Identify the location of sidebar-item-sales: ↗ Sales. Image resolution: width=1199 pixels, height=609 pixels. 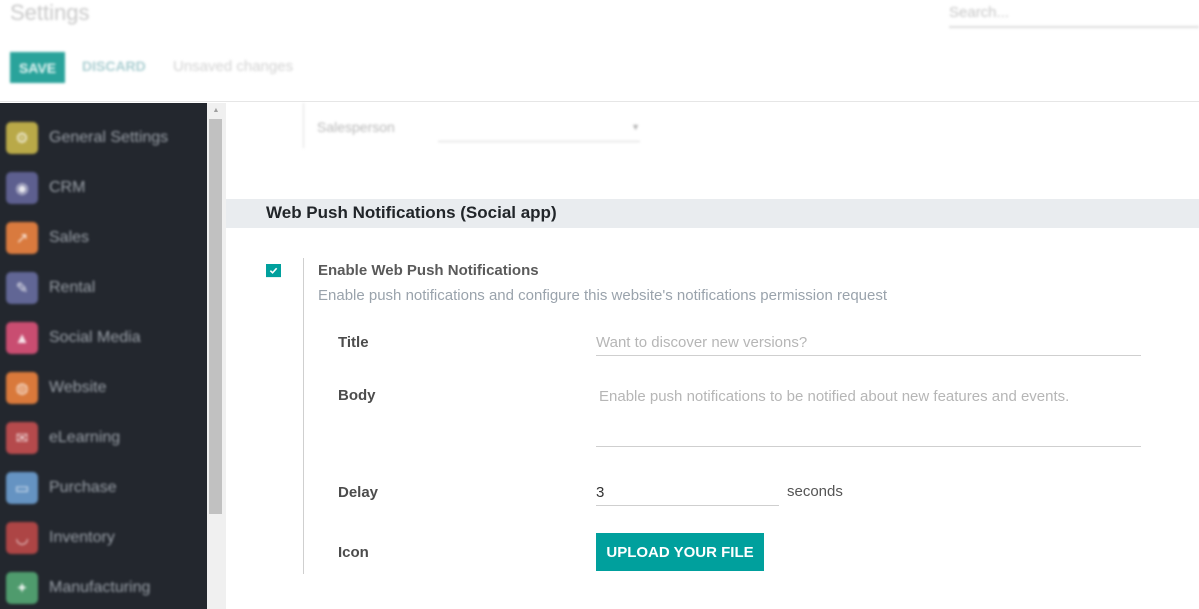
(47, 238).